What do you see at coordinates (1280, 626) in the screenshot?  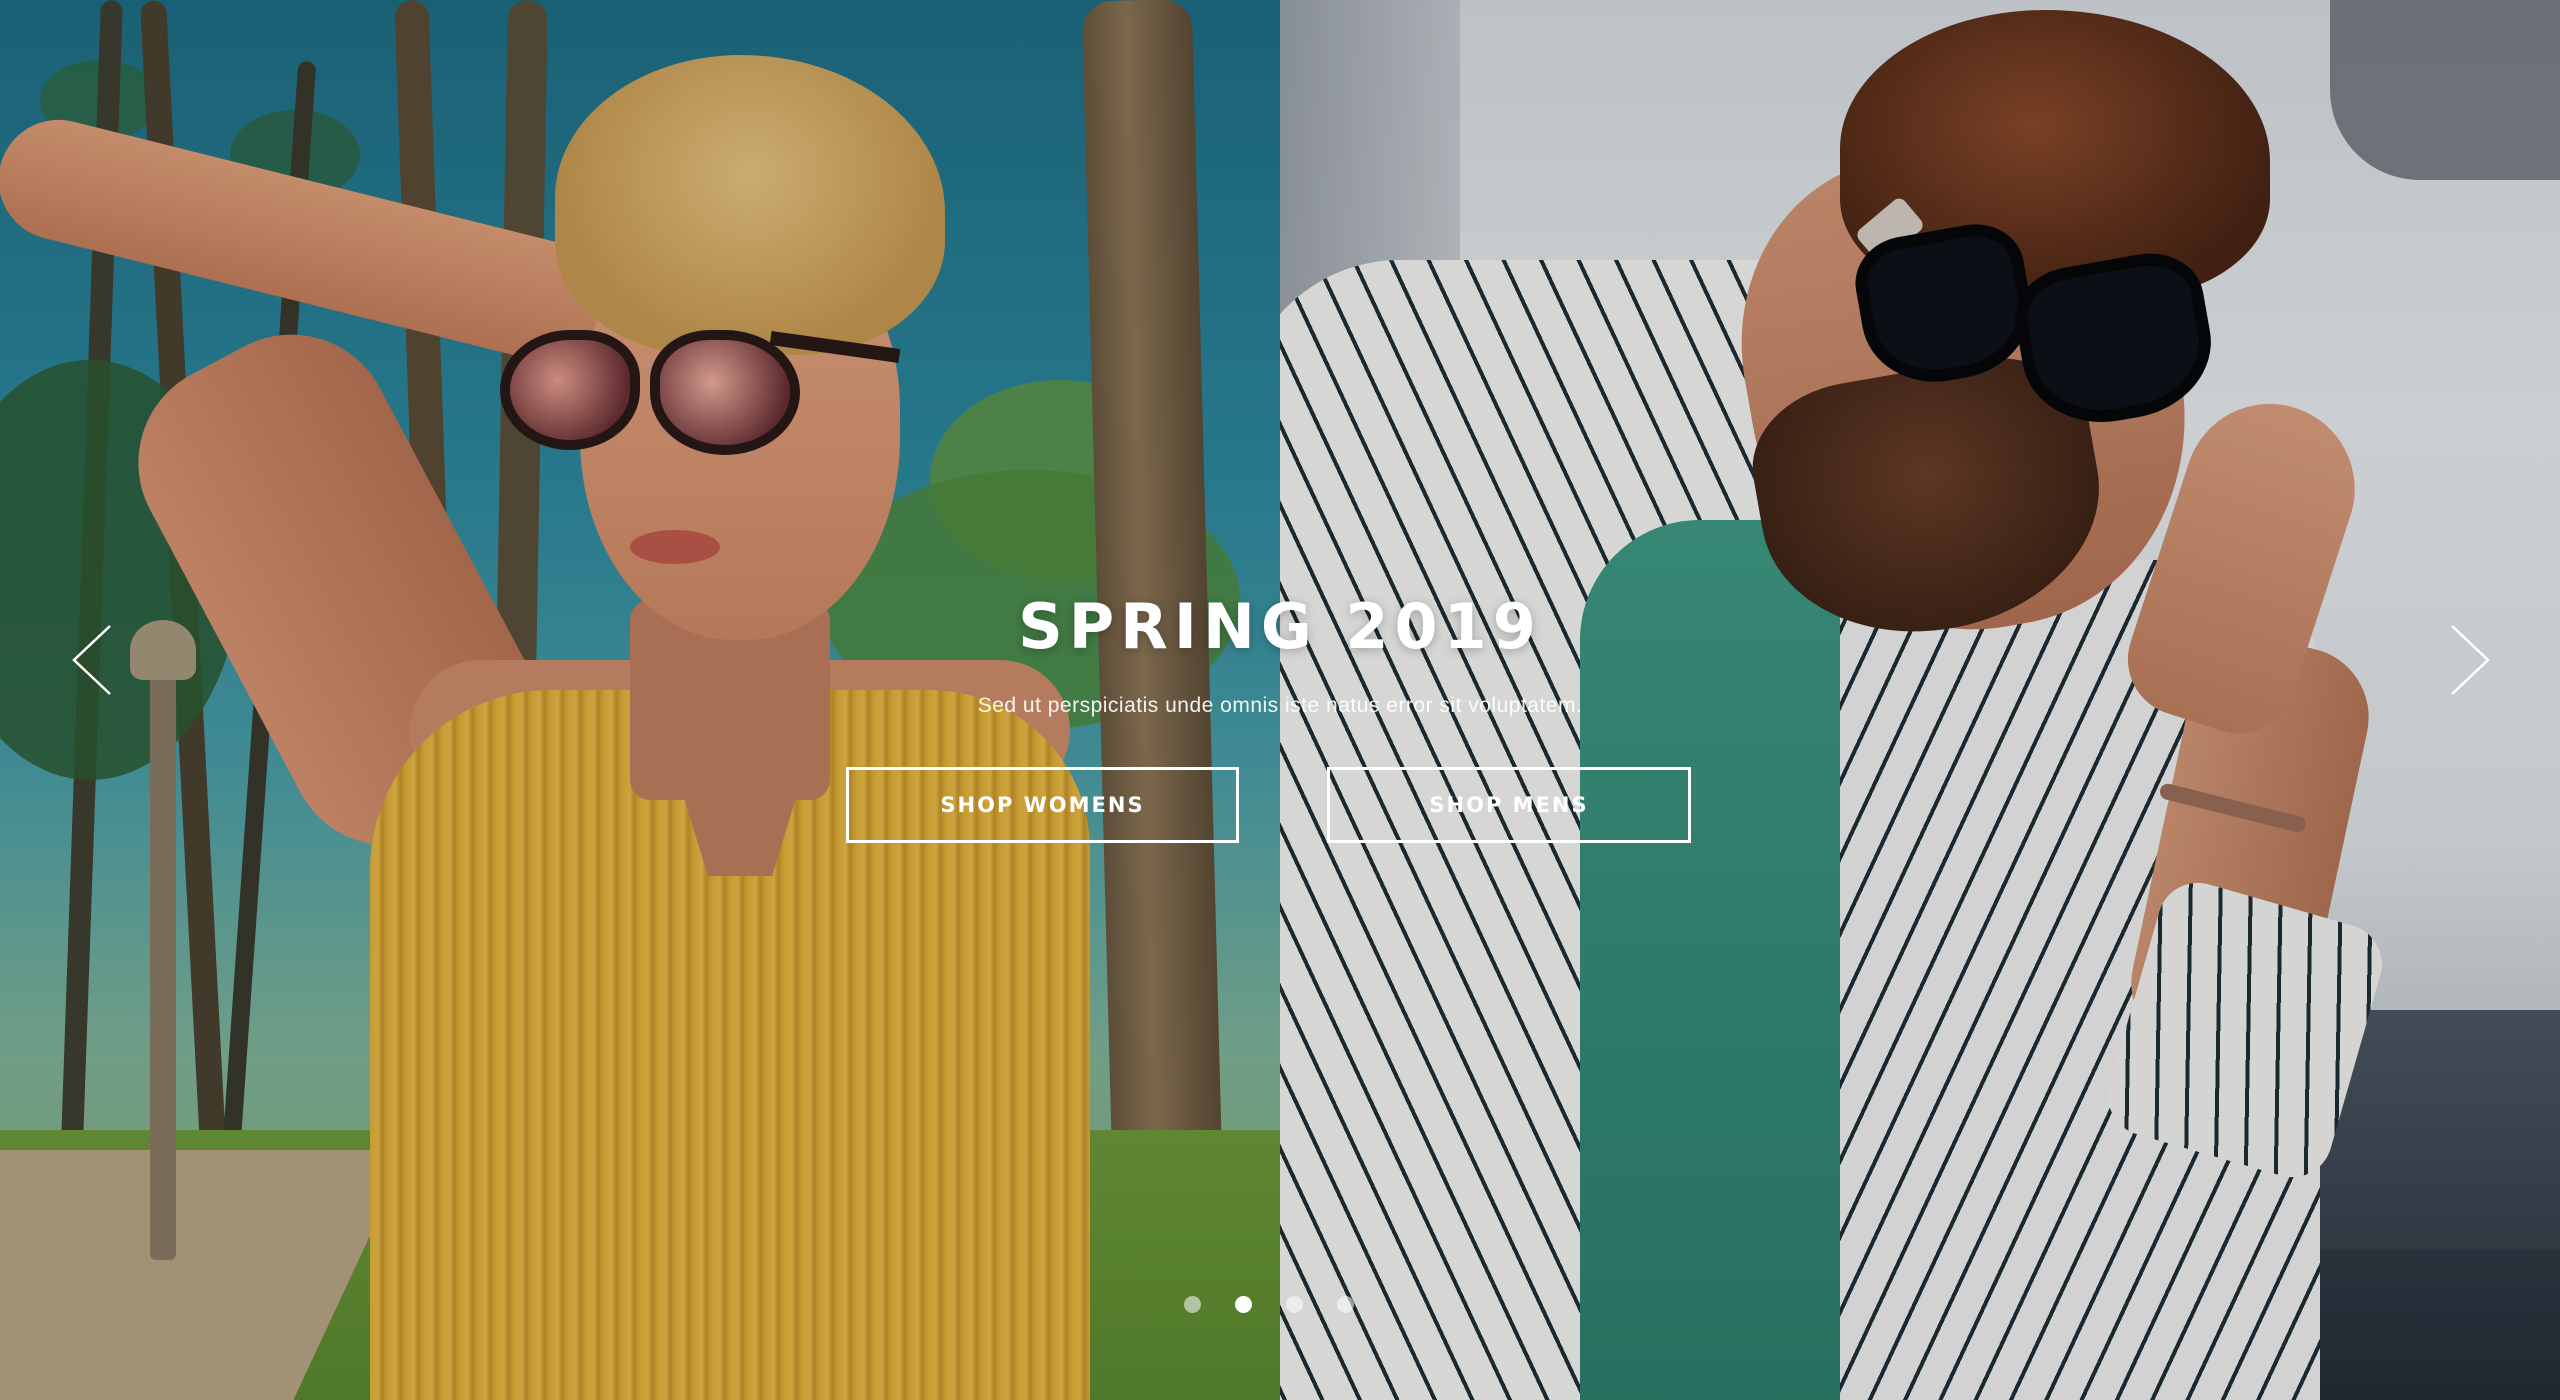 I see `hero-title: SPRING 2019` at bounding box center [1280, 626].